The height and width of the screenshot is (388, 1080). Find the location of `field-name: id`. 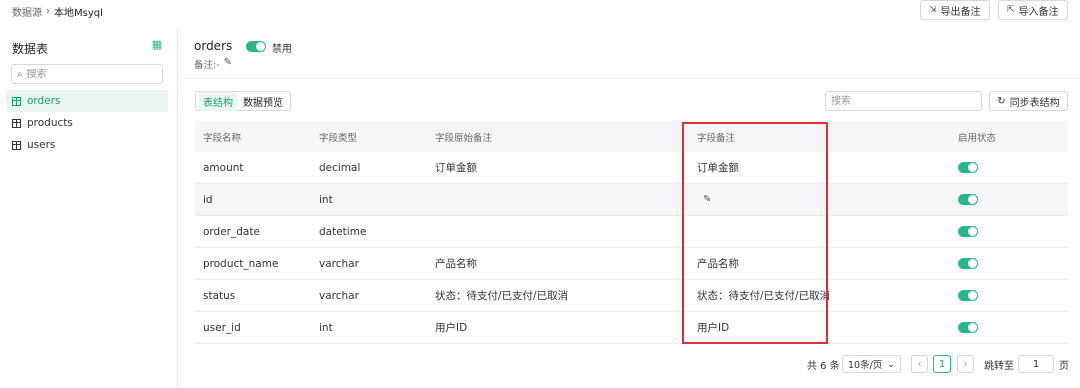

field-name: id is located at coordinates (208, 199).